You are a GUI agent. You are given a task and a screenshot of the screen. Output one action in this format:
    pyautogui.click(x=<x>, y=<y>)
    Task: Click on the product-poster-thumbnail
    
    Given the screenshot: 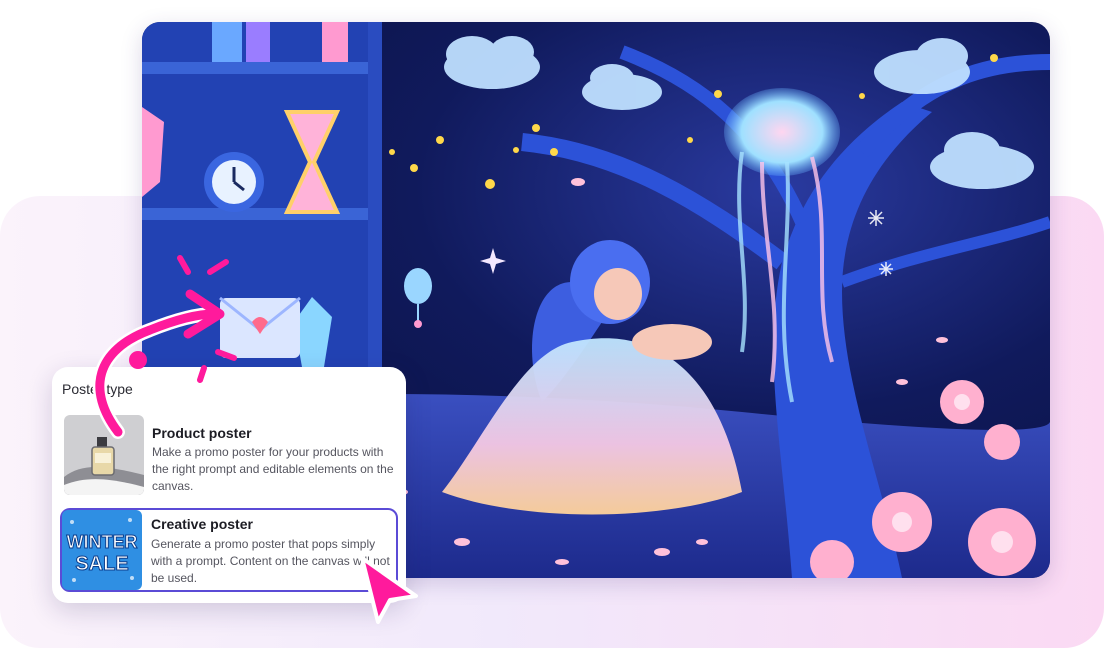 What is the action you would take?
    pyautogui.click(x=104, y=455)
    